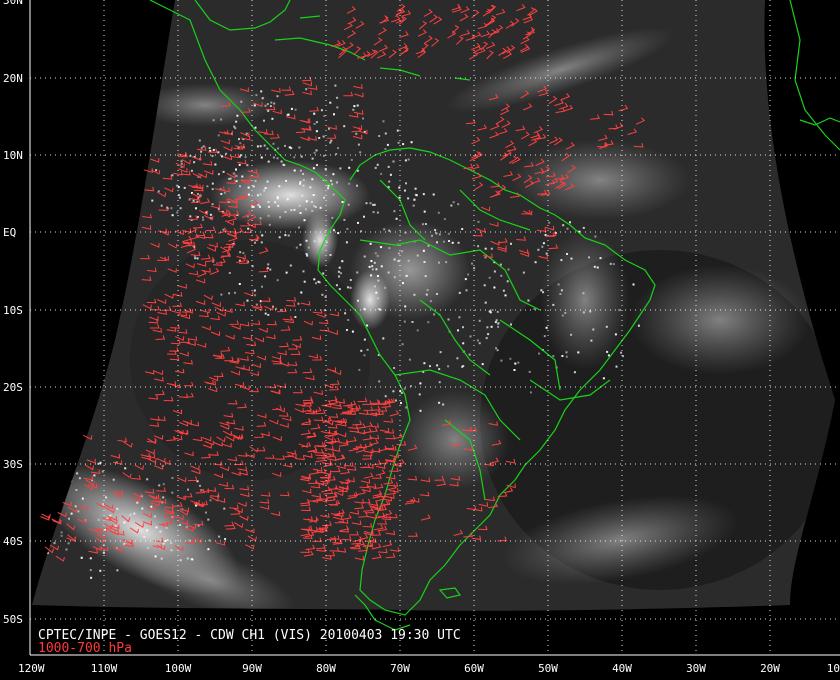 This screenshot has width=840, height=680. Describe the element at coordinates (474, 668) in the screenshot. I see `longitude-label: 60W` at that location.